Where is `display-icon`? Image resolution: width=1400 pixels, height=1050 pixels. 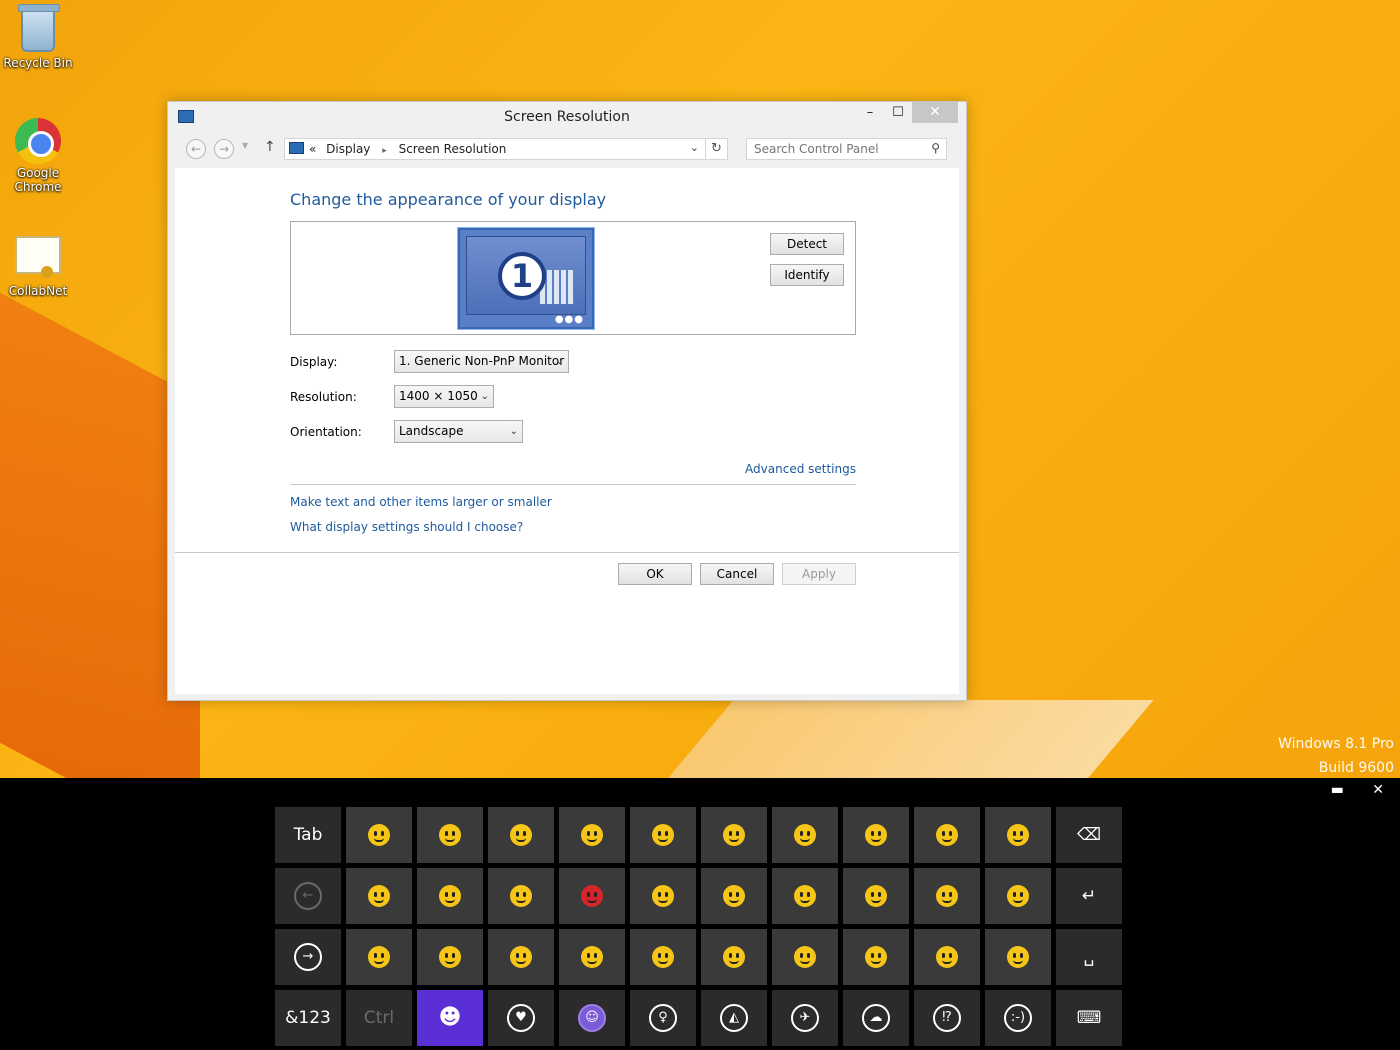 display-icon is located at coordinates (296, 148).